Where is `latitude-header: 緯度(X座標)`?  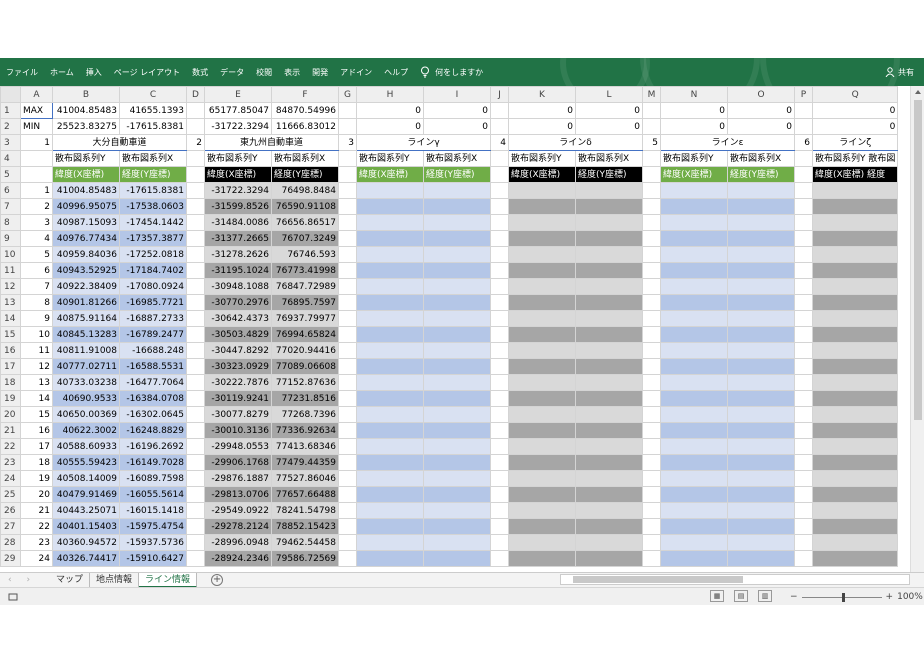 latitude-header: 緯度(X座標) is located at coordinates (86, 174).